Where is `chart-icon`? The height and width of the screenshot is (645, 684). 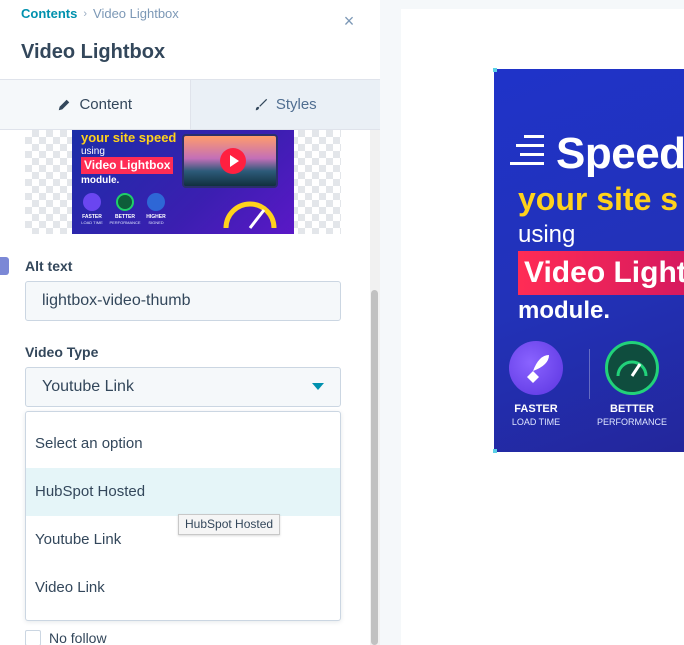
chart-icon is located at coordinates (156, 202).